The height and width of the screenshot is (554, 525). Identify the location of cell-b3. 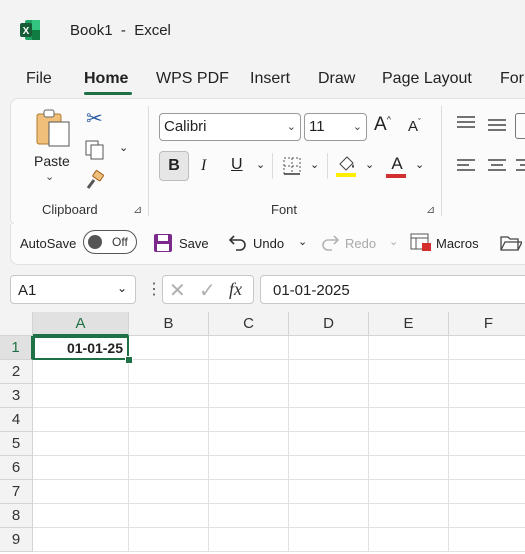
(169, 396).